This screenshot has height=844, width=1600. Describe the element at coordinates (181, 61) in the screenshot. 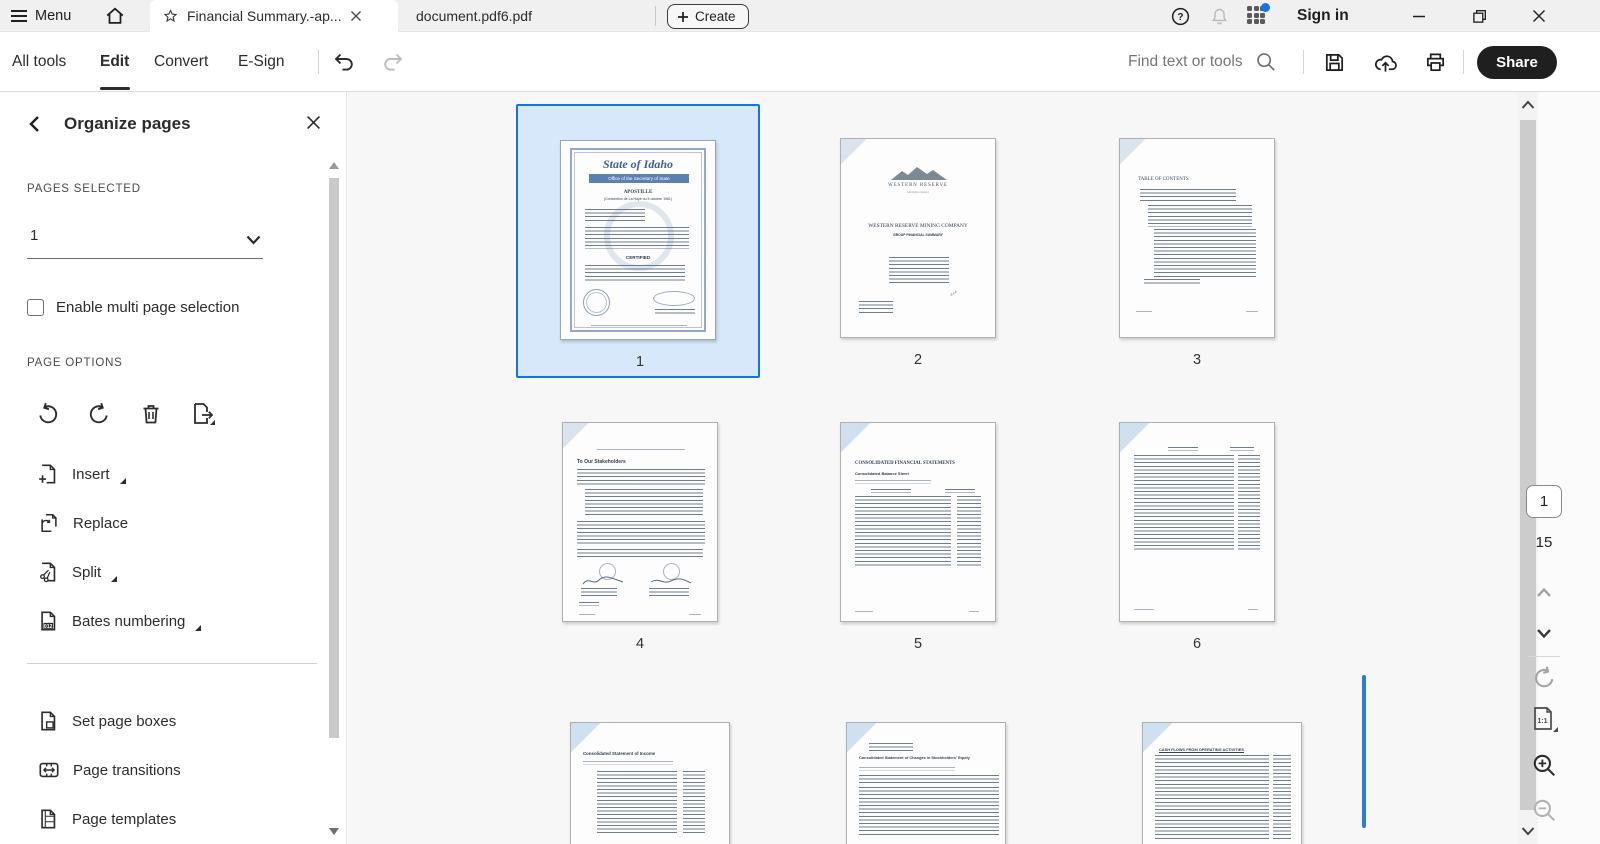

I see `tab-convert: Convert` at that location.